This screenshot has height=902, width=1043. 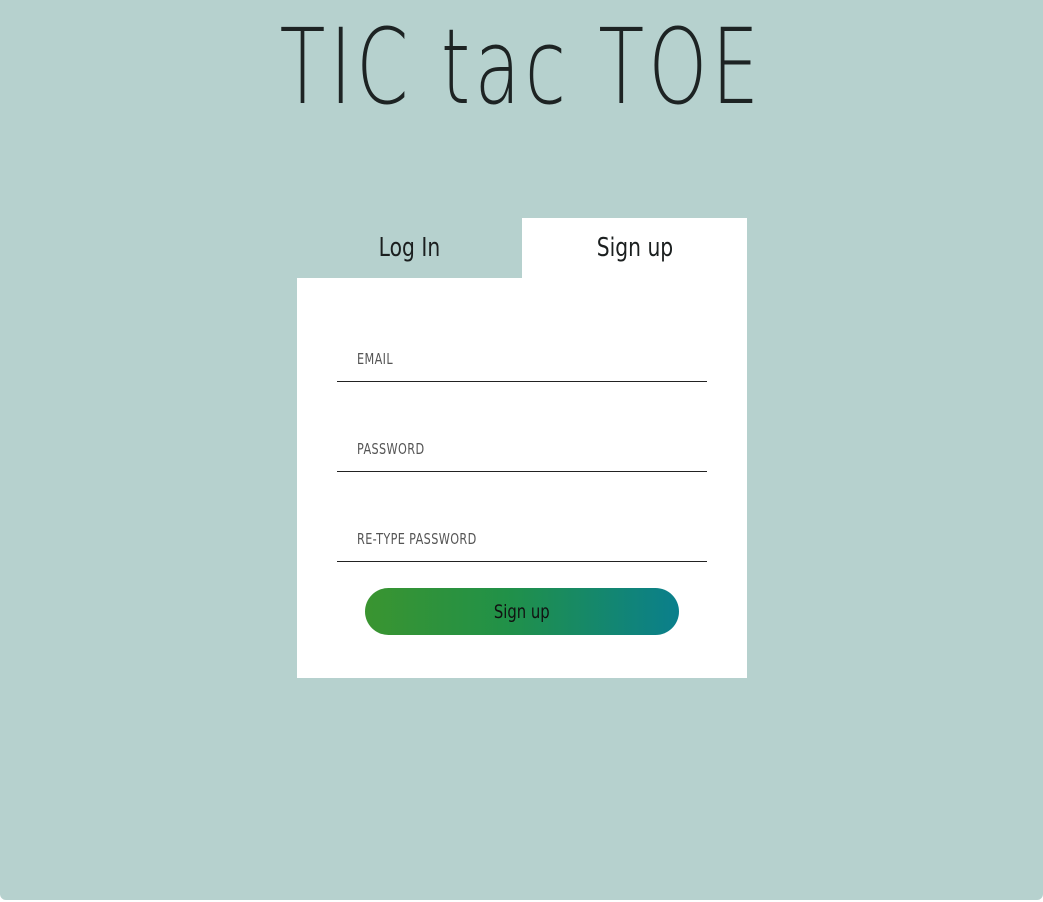 I want to click on auth-tabs: Log In Sign up, so click(x=522, y=248).